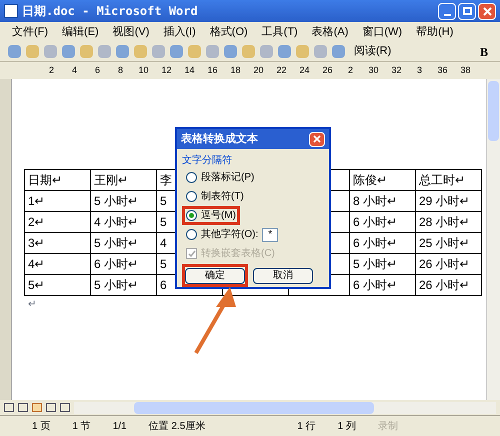 This screenshot has height=436, width=500. Describe the element at coordinates (449, 180) in the screenshot. I see `table-cell: 总工时↵` at that location.